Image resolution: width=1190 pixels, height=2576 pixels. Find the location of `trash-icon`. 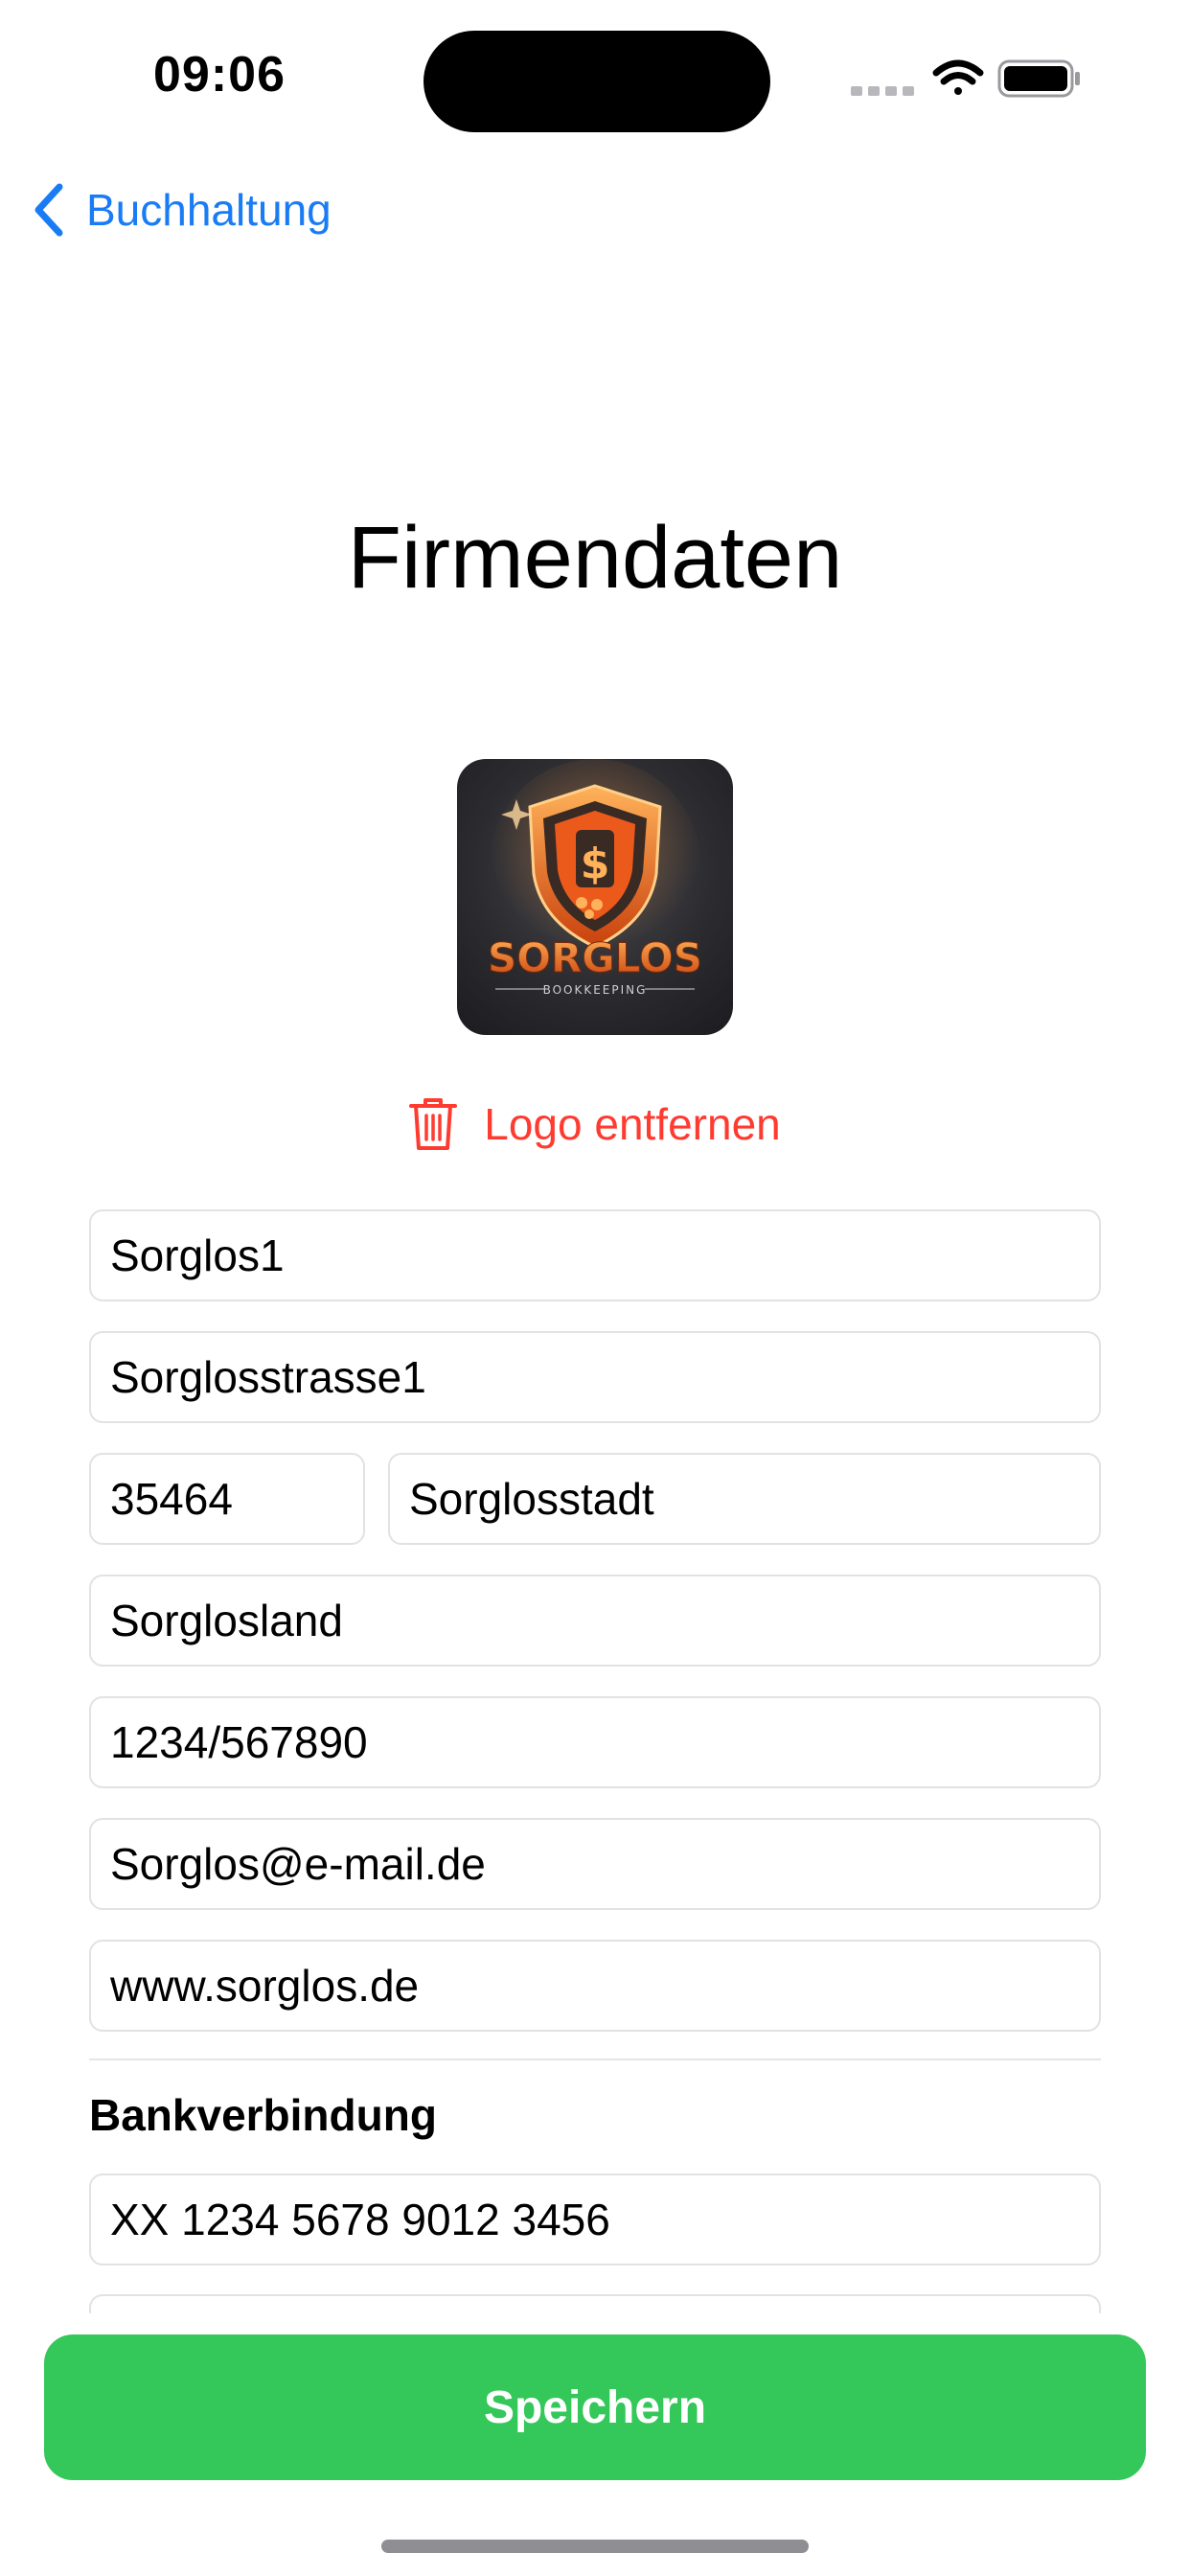

trash-icon is located at coordinates (434, 1124).